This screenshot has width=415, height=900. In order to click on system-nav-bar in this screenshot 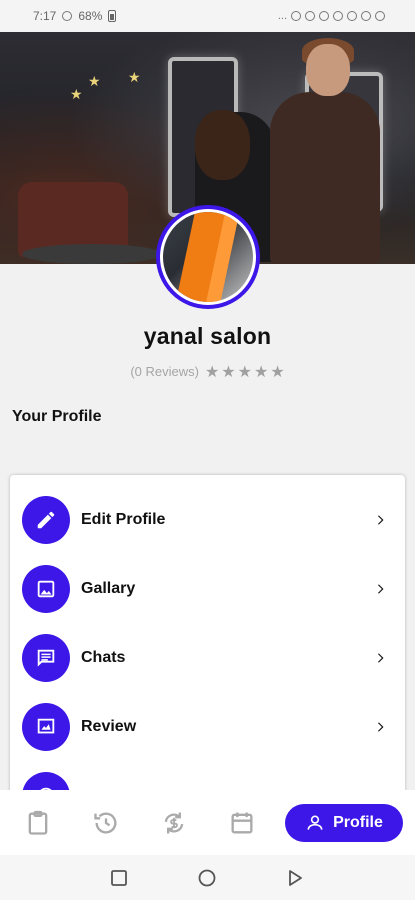, I will do `click(207, 877)`.